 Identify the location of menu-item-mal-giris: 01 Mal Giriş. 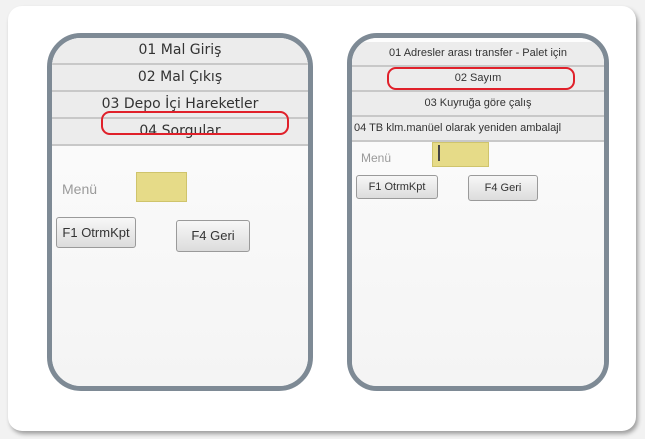
(180, 51).